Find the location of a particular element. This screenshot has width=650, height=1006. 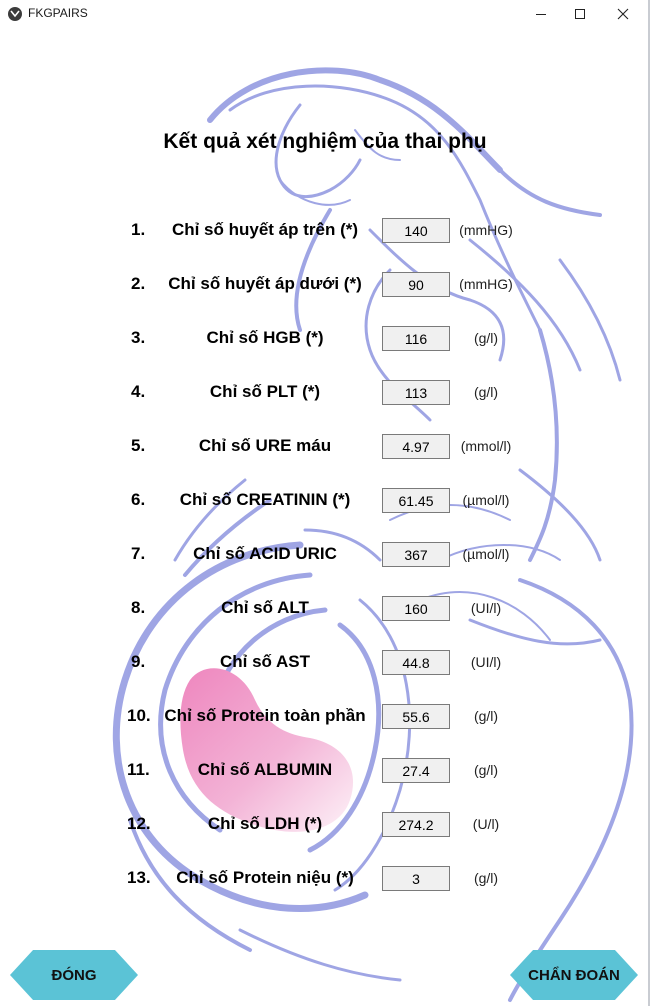

maximize-icon is located at coordinates (580, 14).